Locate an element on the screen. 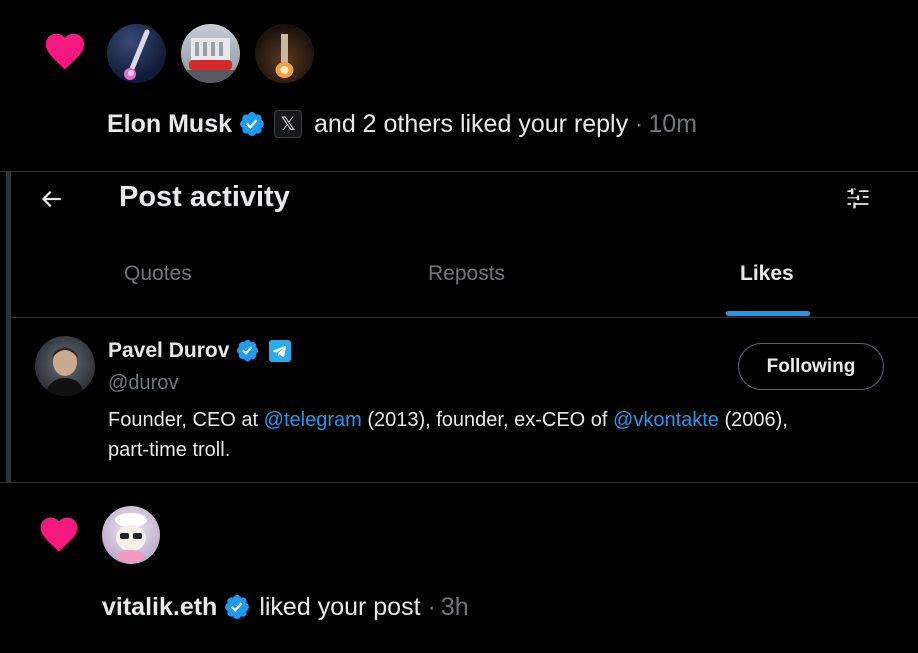 The height and width of the screenshot is (653, 918). bio-text: Founder, CEO at is located at coordinates (186, 420).